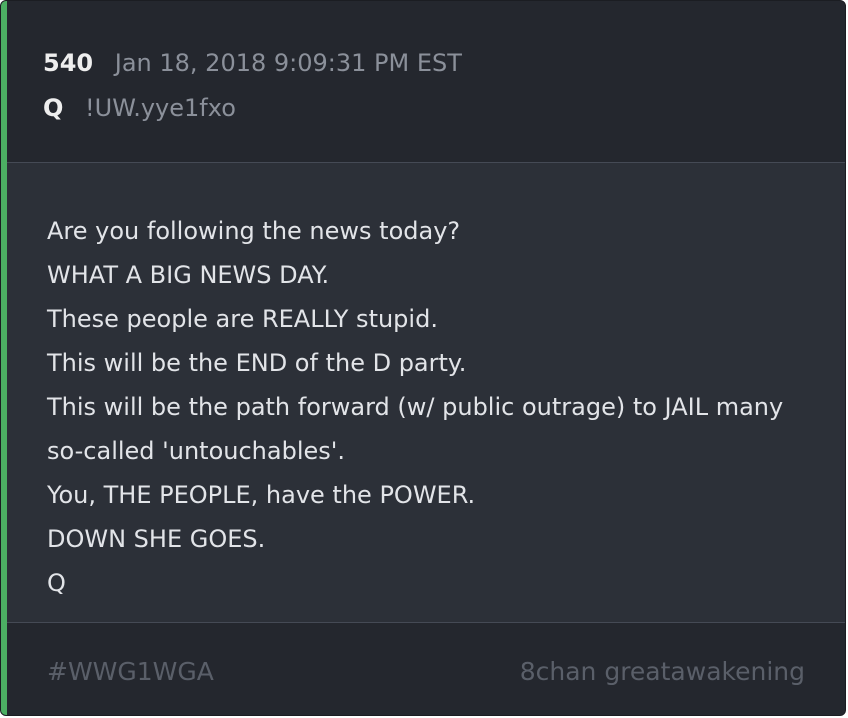 Image resolution: width=848 pixels, height=718 pixels. Describe the element at coordinates (257, 363) in the screenshot. I see `message-line: This will be the END of the D party.` at that location.